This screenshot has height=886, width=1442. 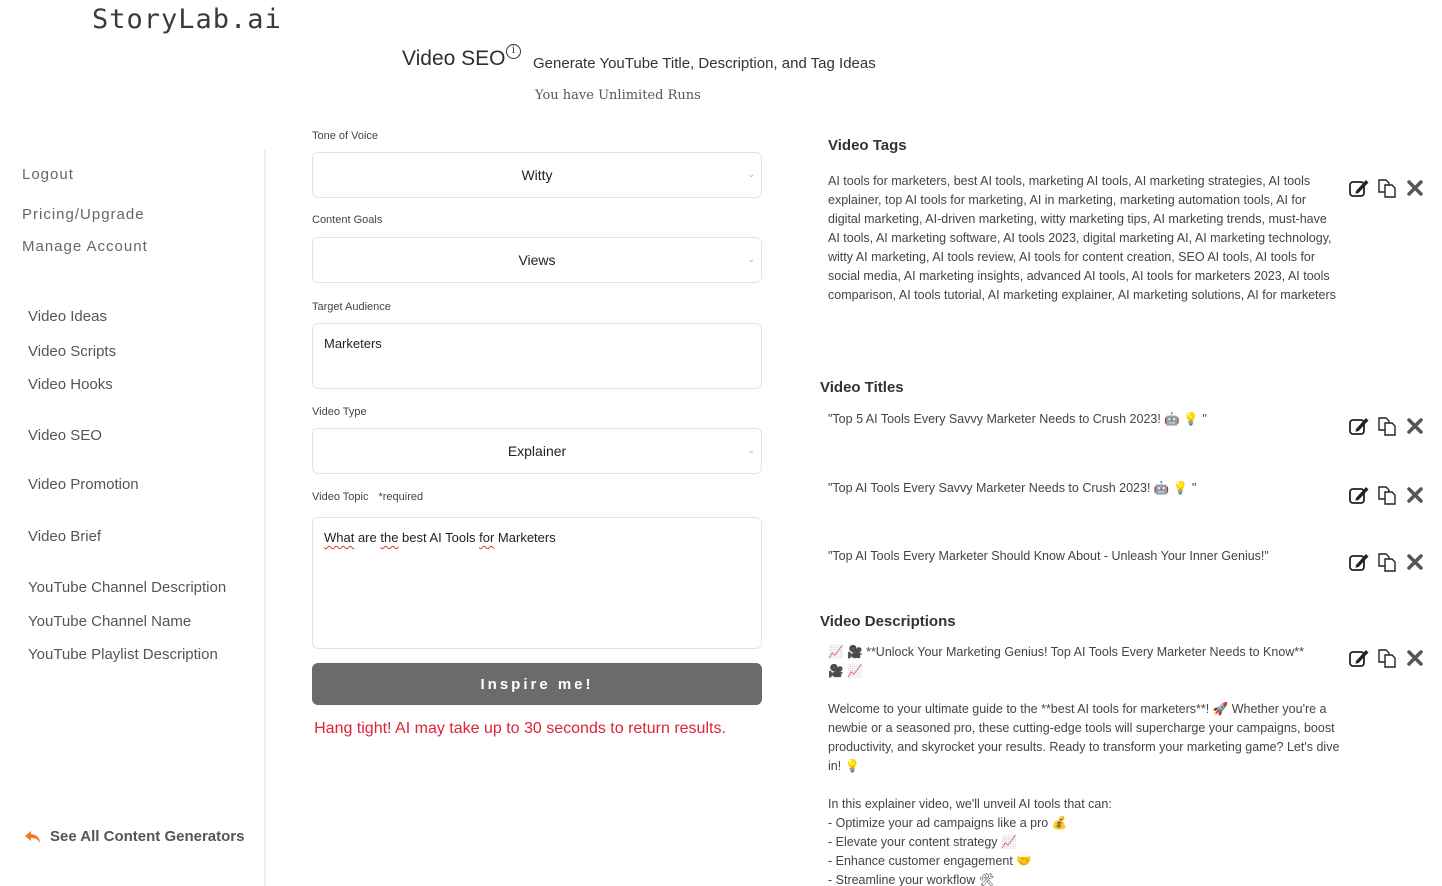 What do you see at coordinates (147, 836) in the screenshot?
I see `see-all-label: See All Content Generators` at bounding box center [147, 836].